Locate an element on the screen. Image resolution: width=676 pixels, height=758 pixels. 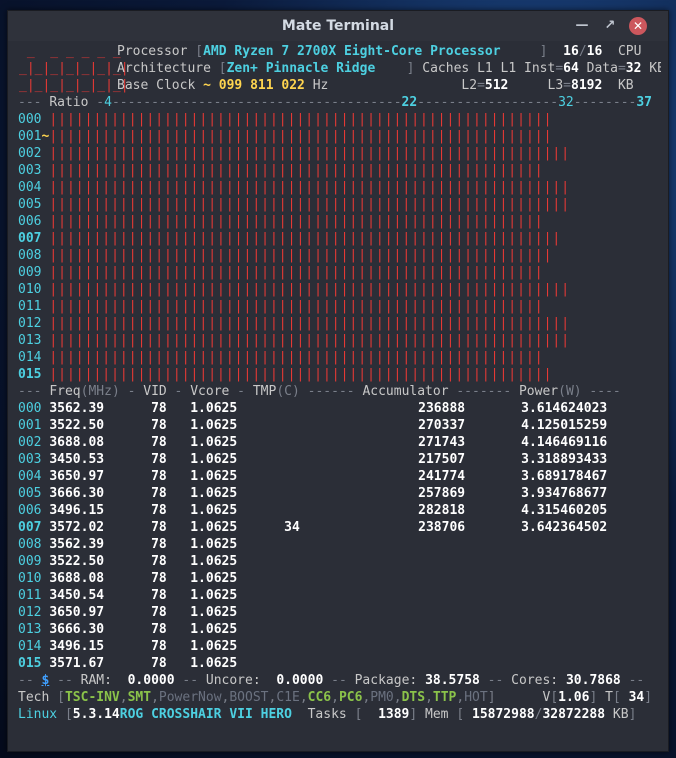
table-row: 006 3496.15 78 1.0625 282818 4.315460205 is located at coordinates (312, 510).